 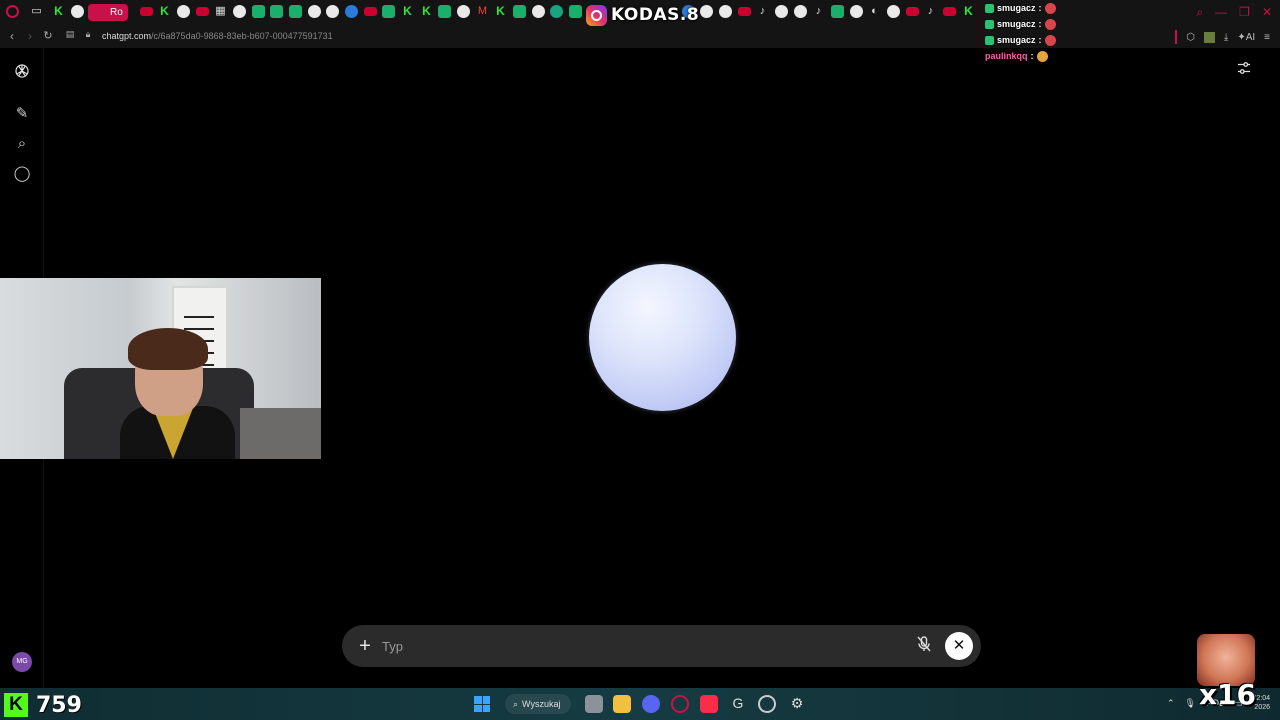 What do you see at coordinates (596, 15) in the screenshot?
I see `instagram-icon` at bounding box center [596, 15].